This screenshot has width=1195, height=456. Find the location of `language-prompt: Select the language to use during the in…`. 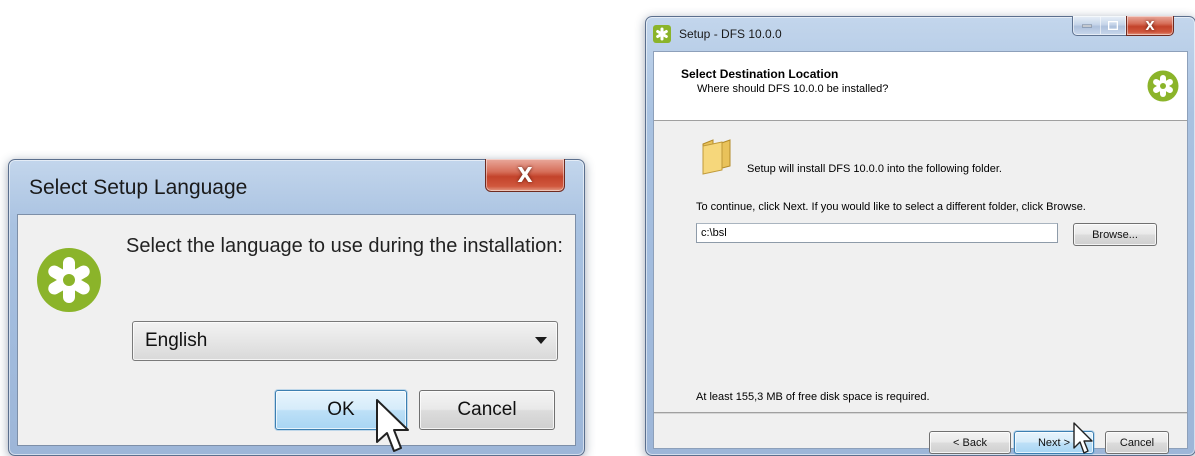

language-prompt: Select the language to use during the in… is located at coordinates (344, 246).